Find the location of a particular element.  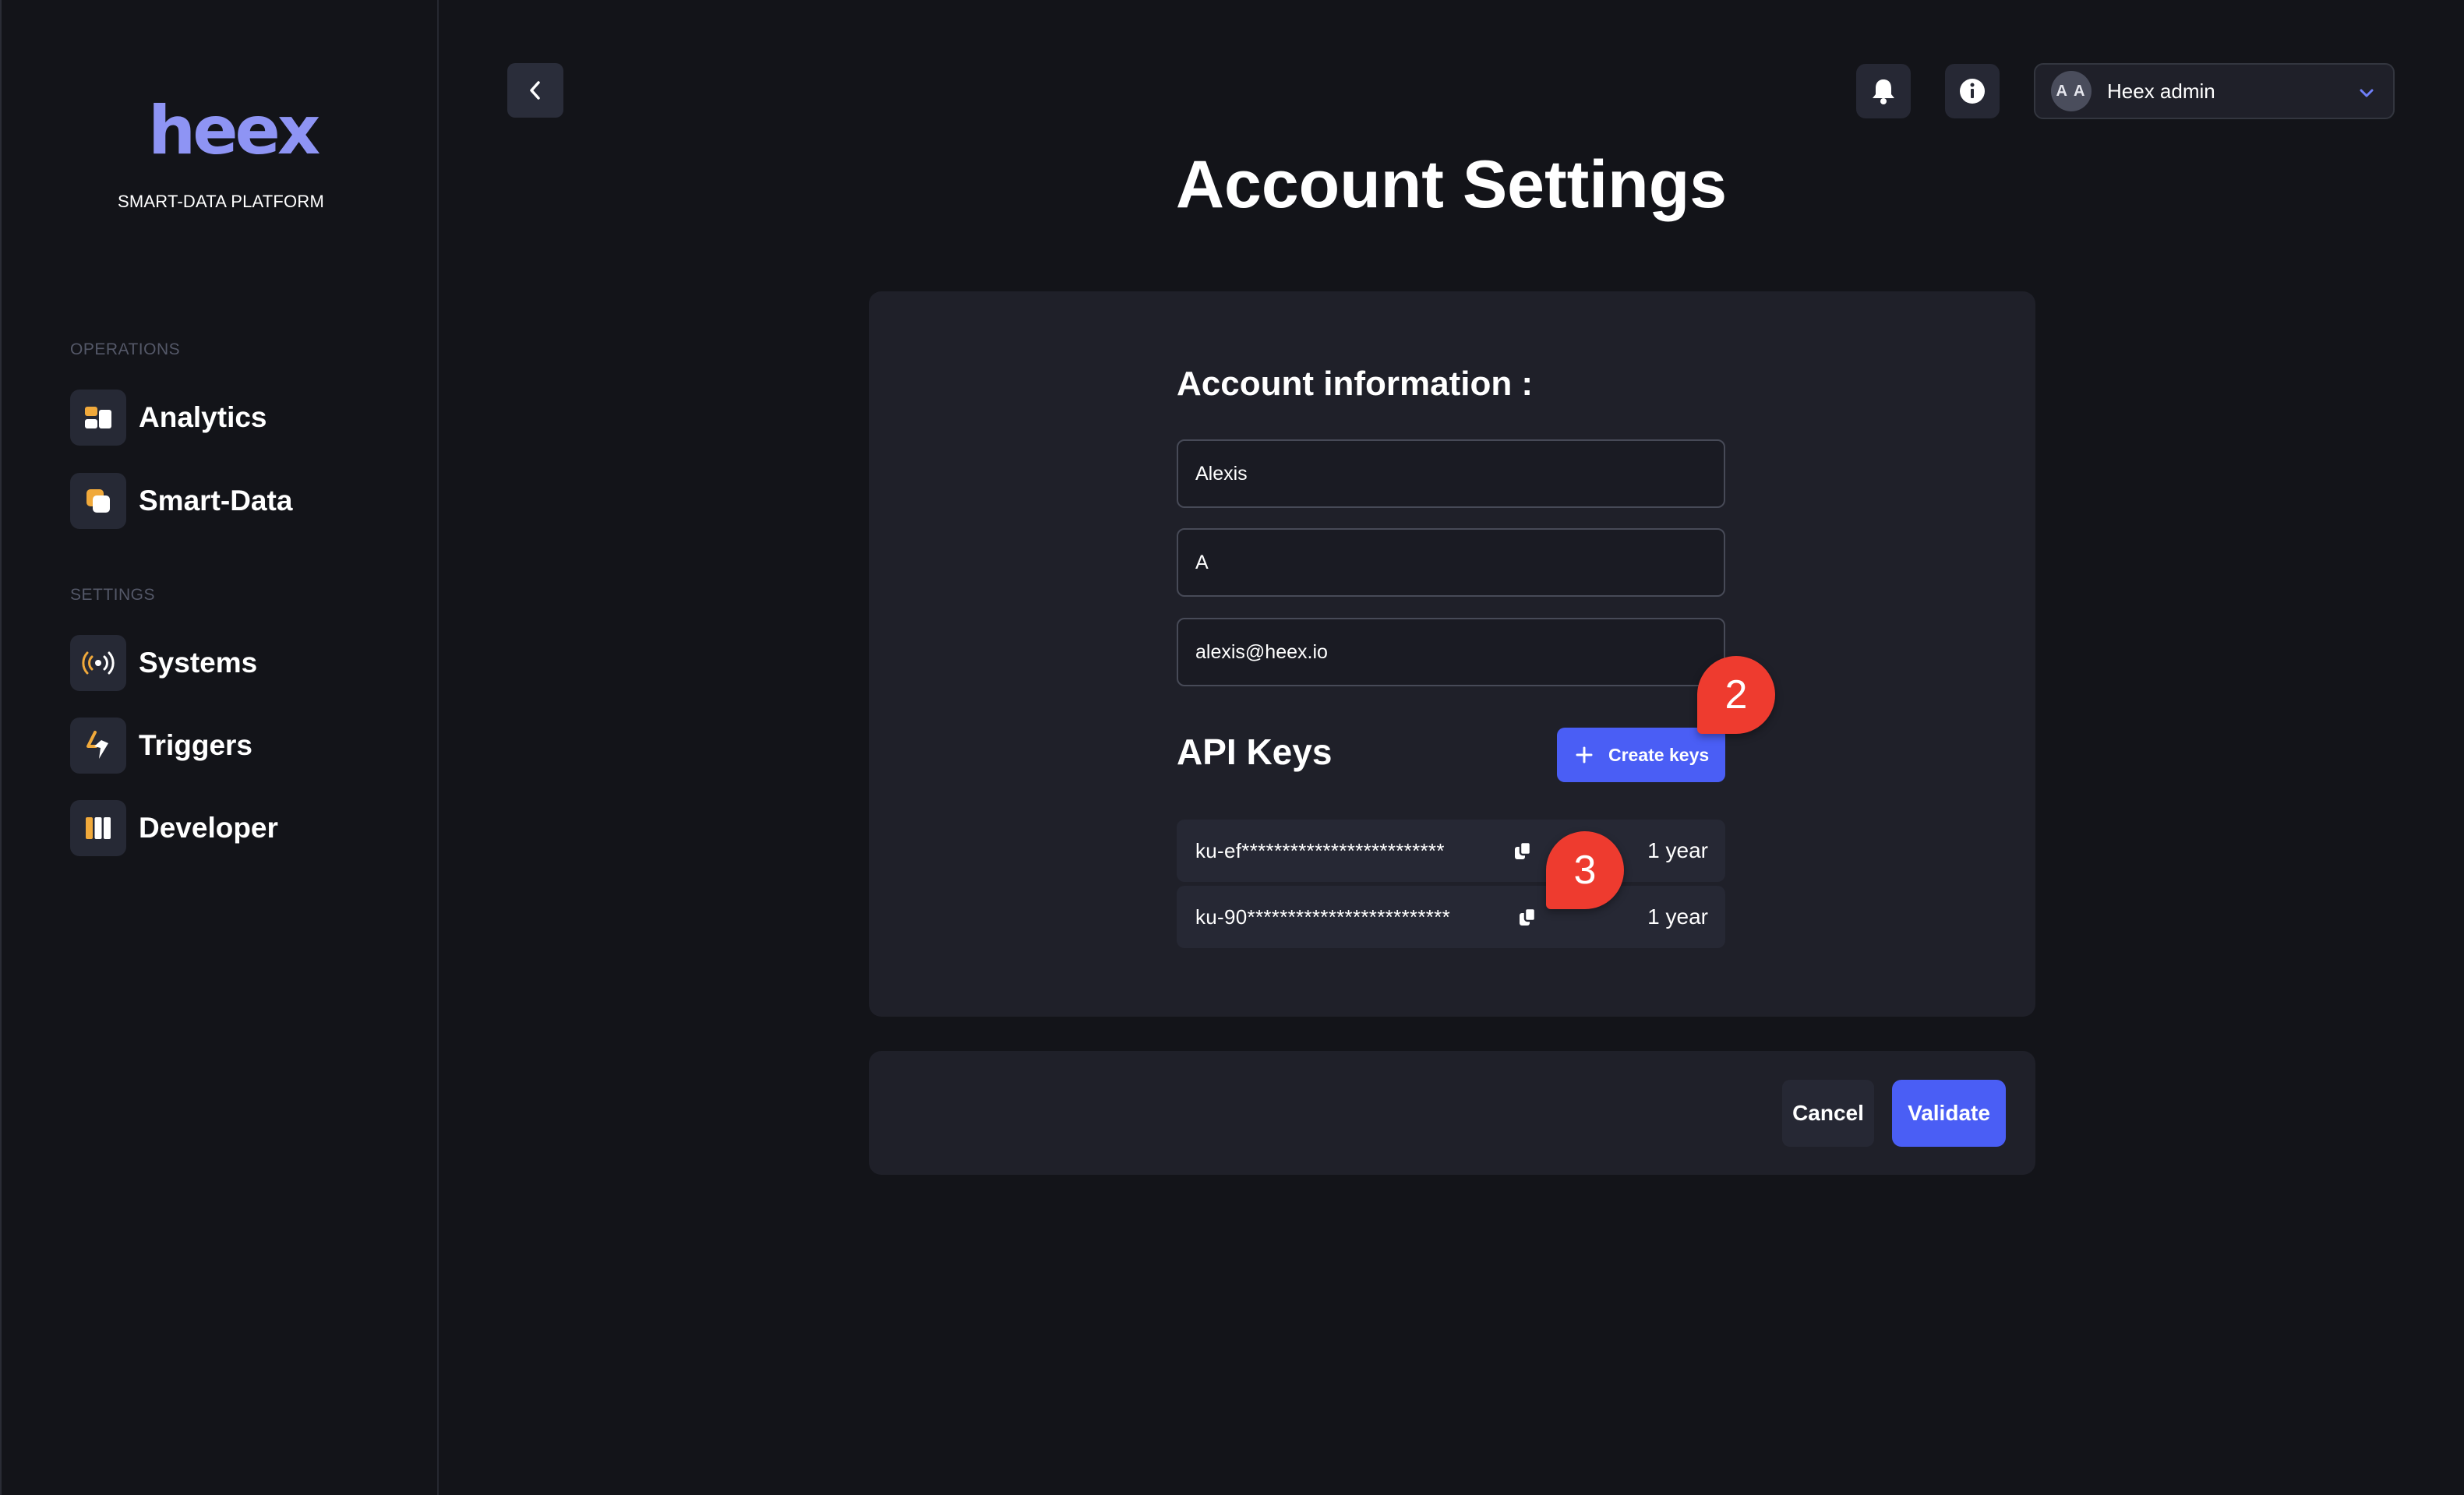

user-menu: A A Heex admin is located at coordinates (2214, 91).